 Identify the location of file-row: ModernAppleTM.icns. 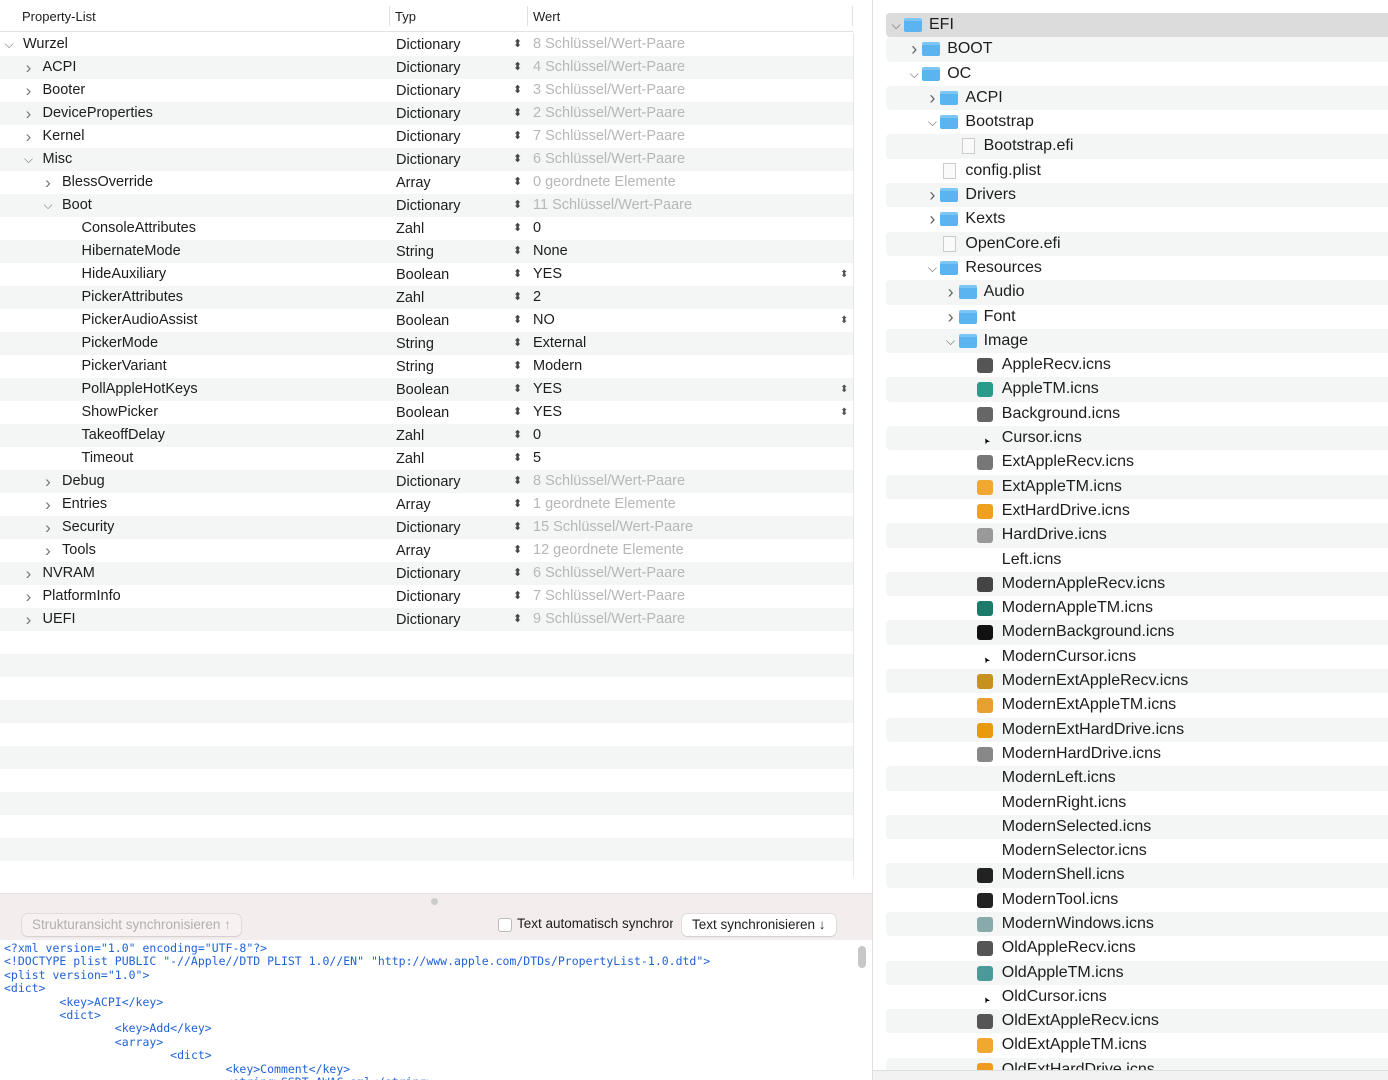
(1137, 608).